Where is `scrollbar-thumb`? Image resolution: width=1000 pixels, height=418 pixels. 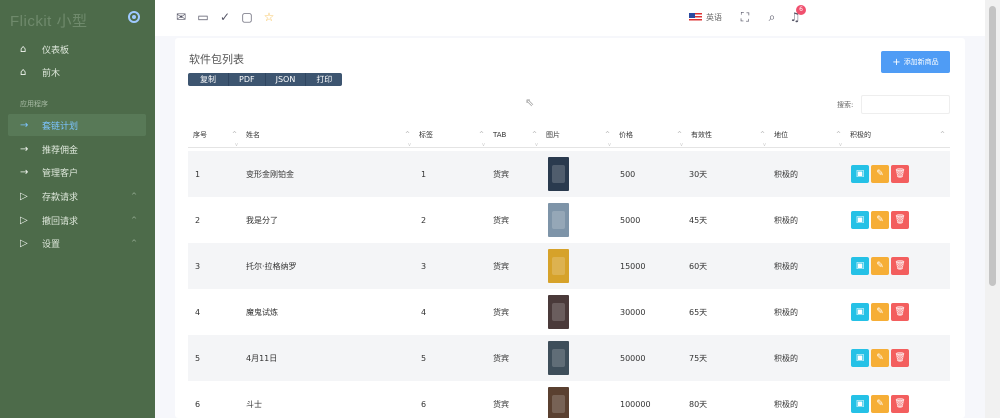
scrollbar-thumb is located at coordinates (992, 146).